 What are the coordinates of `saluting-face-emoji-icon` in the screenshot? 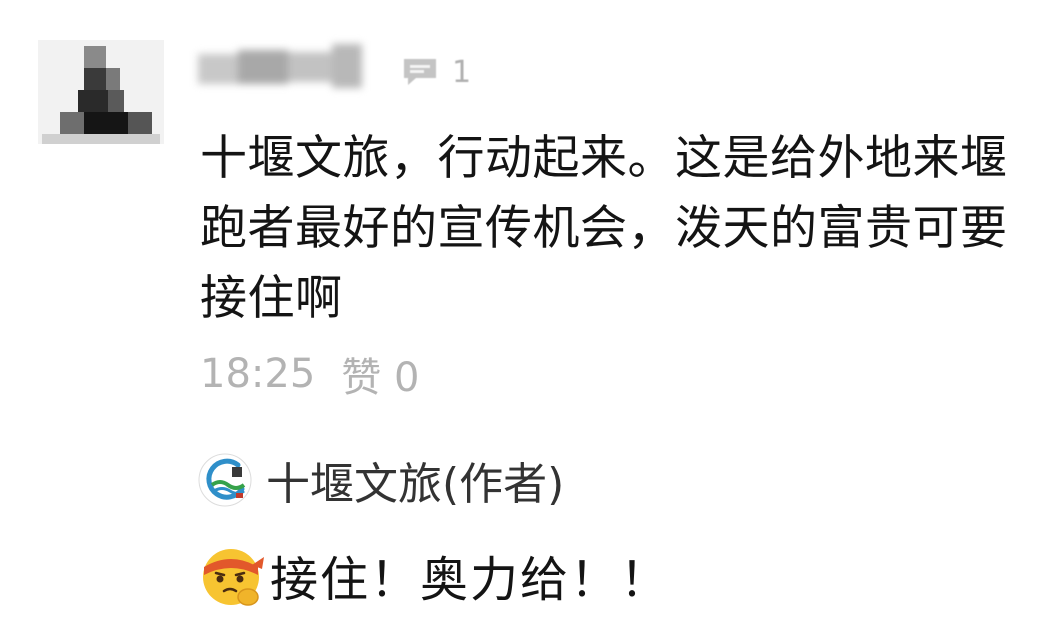 It's located at (233, 577).